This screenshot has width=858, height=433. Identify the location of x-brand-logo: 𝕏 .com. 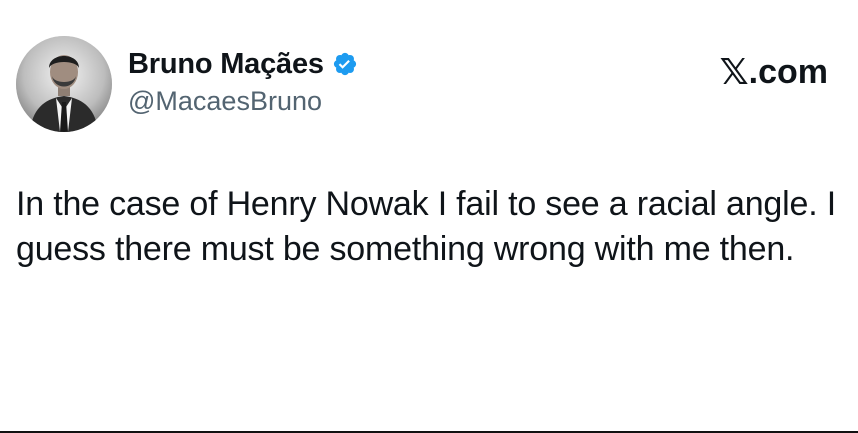
(774, 72).